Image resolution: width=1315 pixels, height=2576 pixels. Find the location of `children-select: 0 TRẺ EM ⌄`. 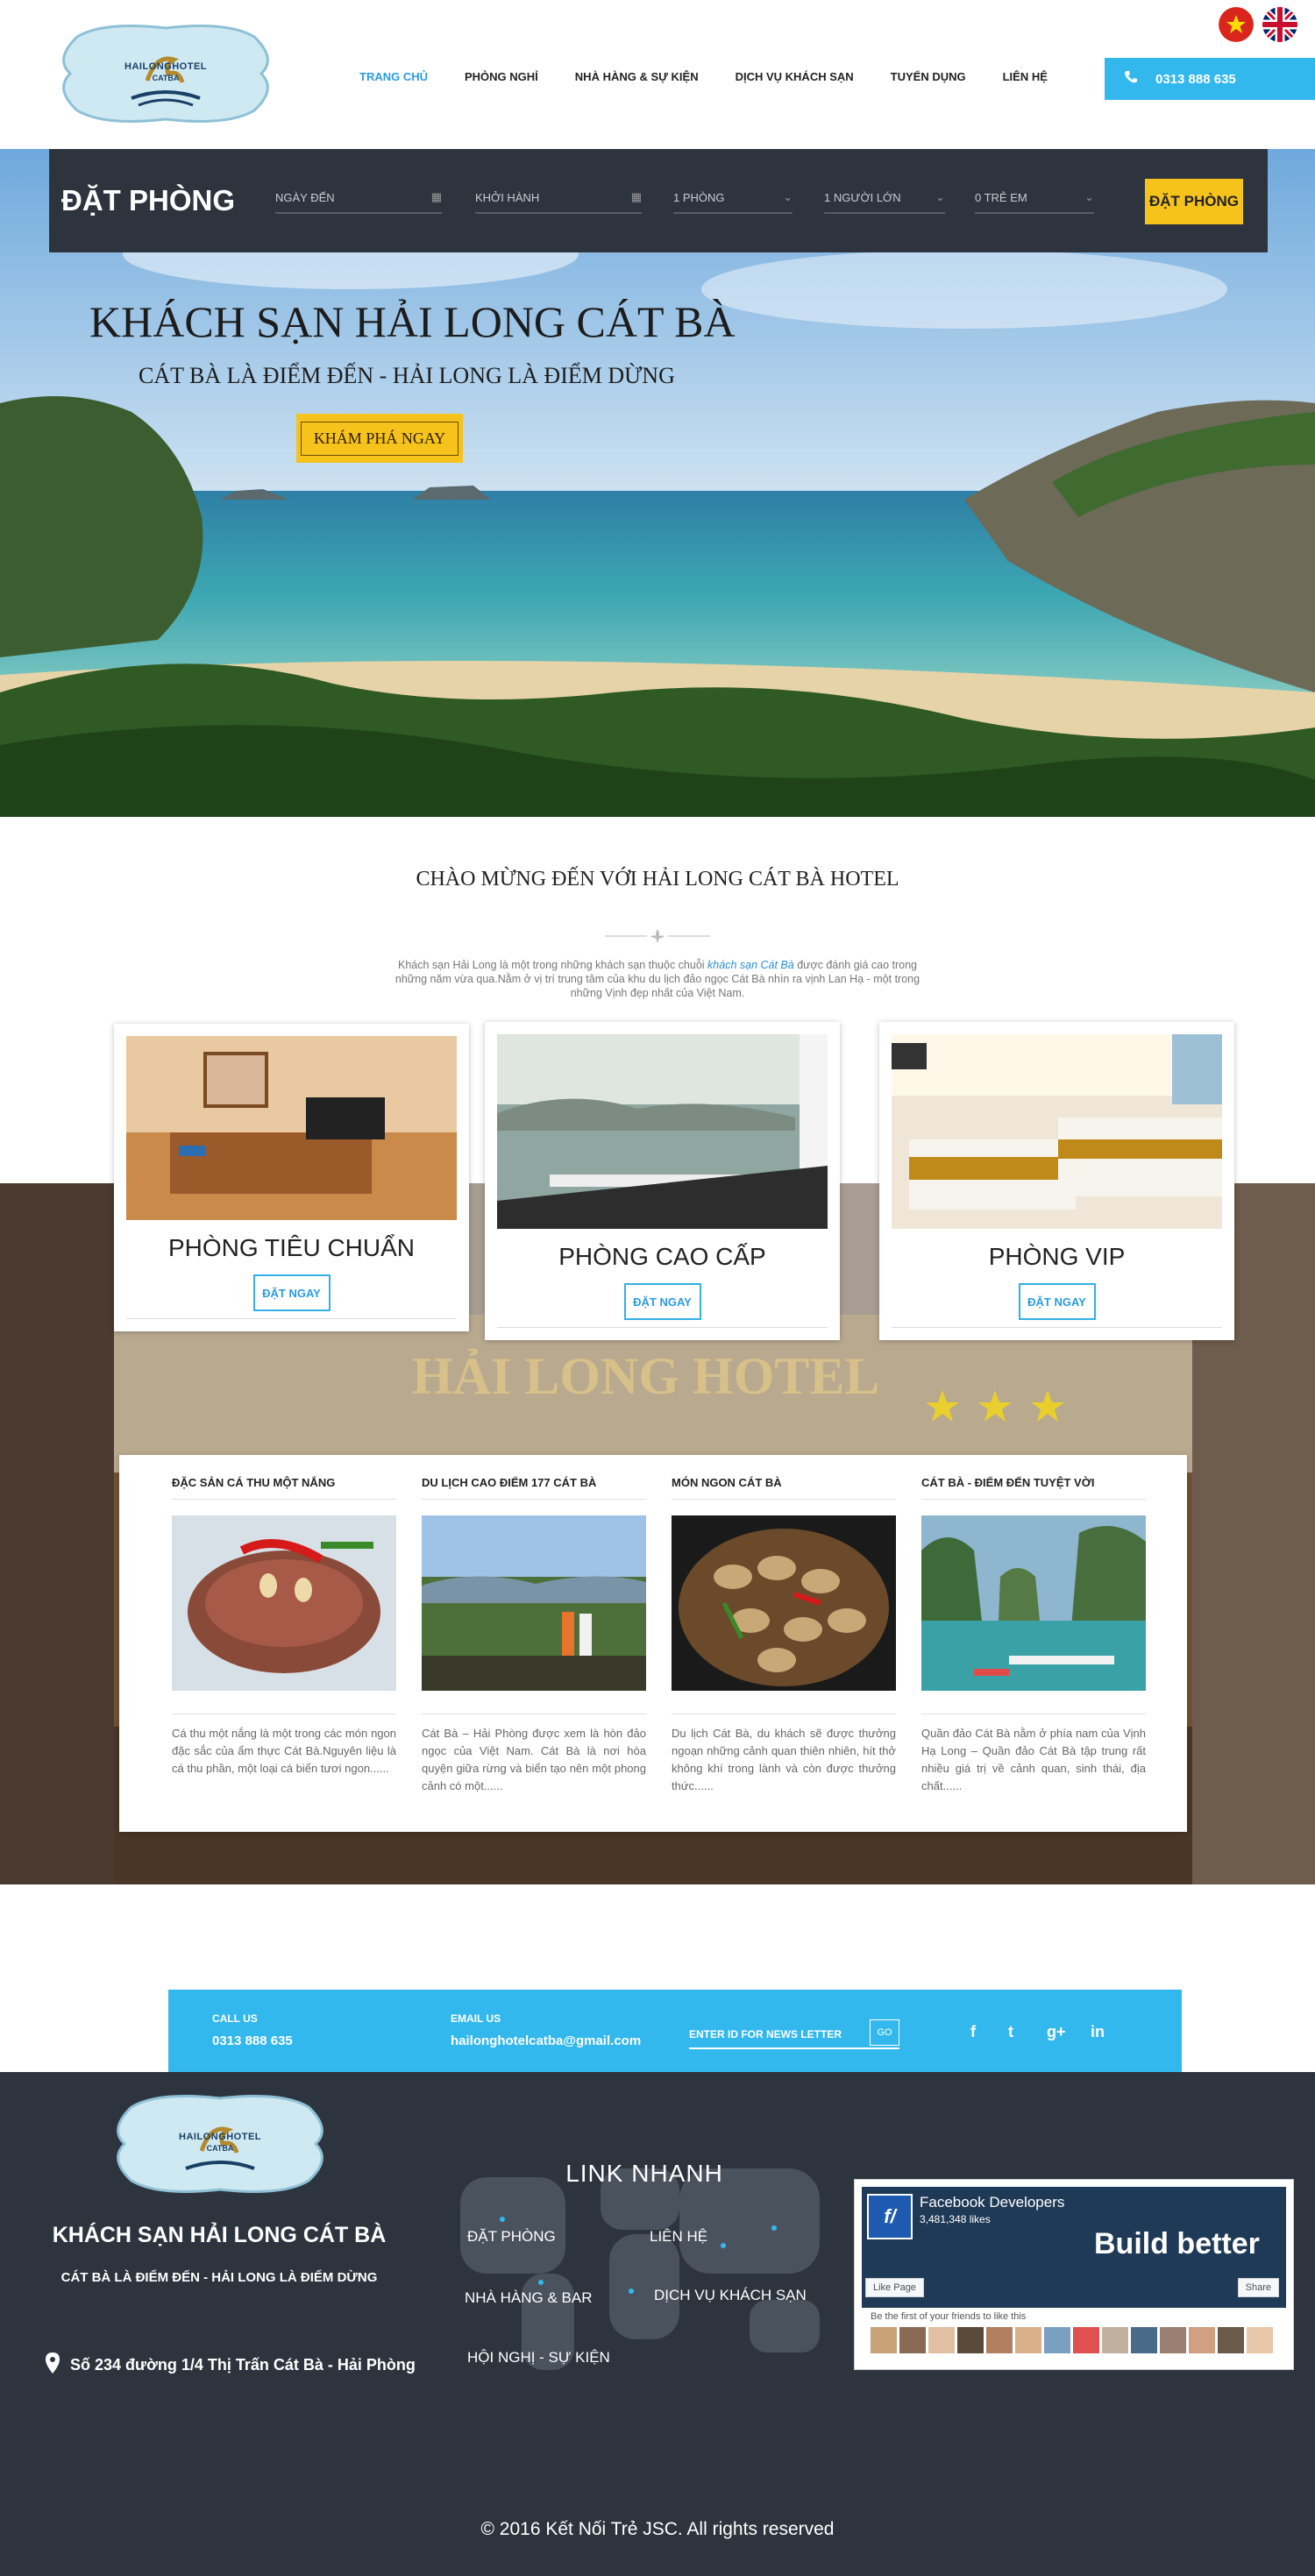

children-select: 0 TRẺ EM ⌄ is located at coordinates (1034, 198).